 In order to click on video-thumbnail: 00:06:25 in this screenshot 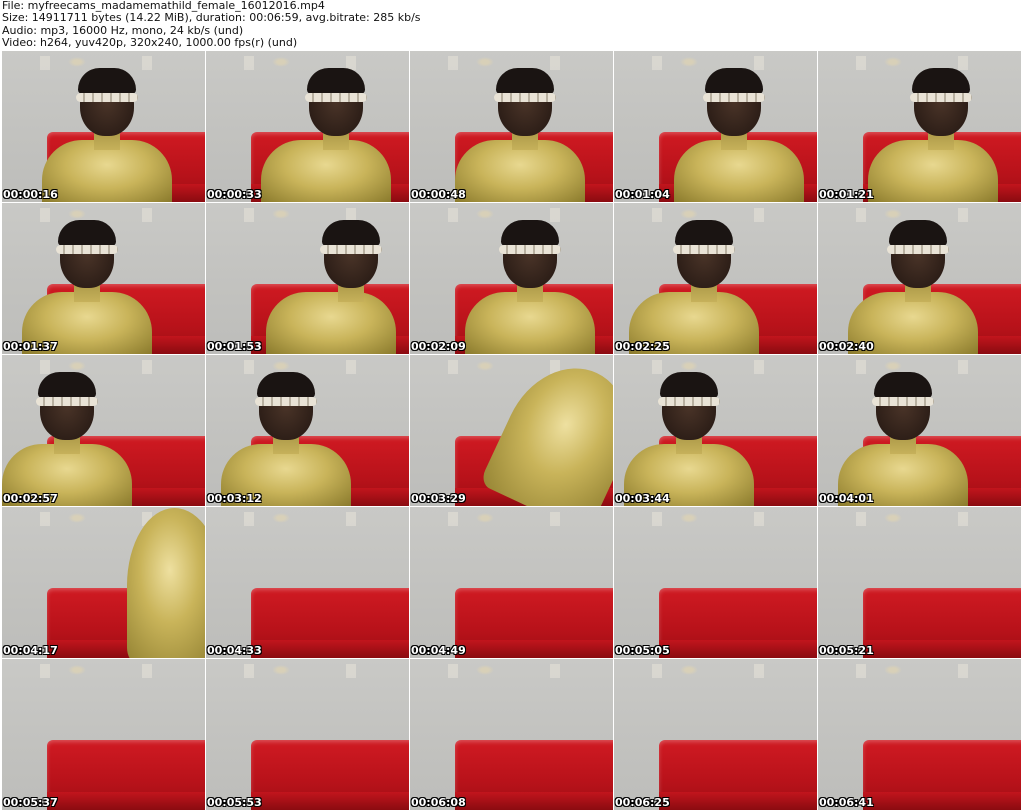, I will do `click(715, 734)`.